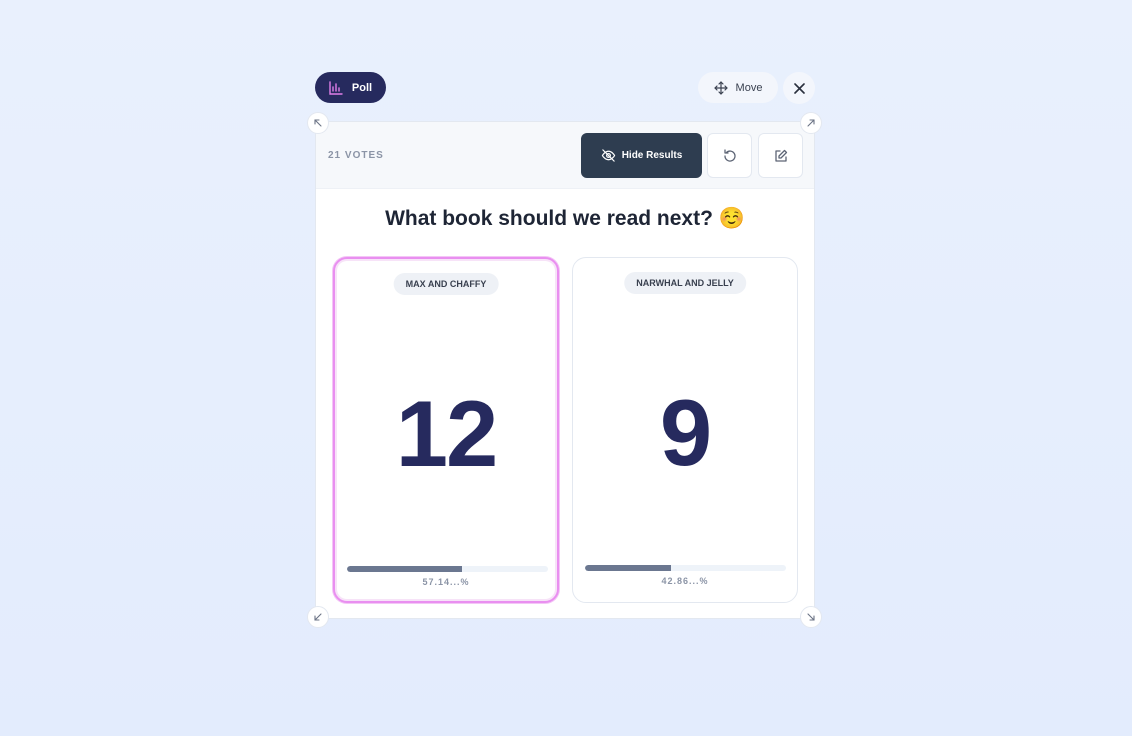 This screenshot has height=736, width=1132. I want to click on poll-question: What book should we read next? ☺️, so click(565, 218).